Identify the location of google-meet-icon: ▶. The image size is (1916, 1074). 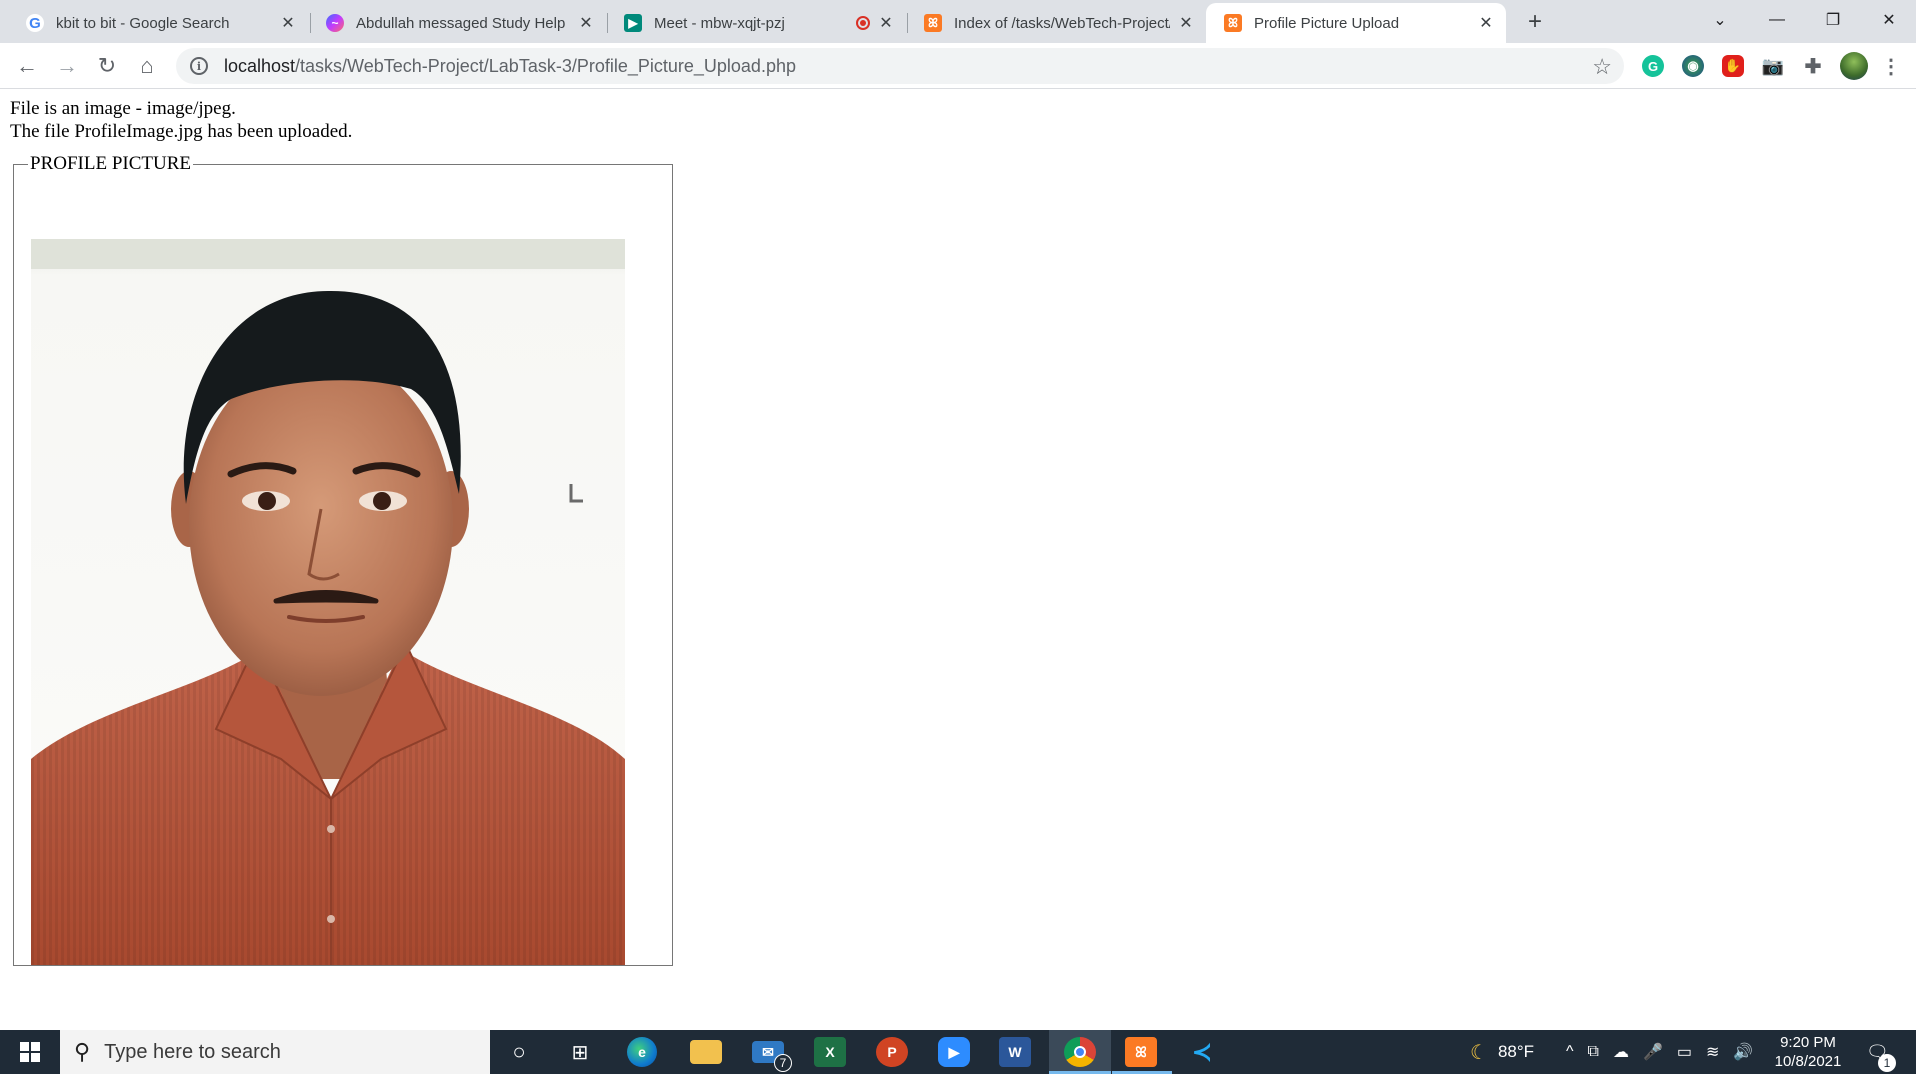
(633, 23).